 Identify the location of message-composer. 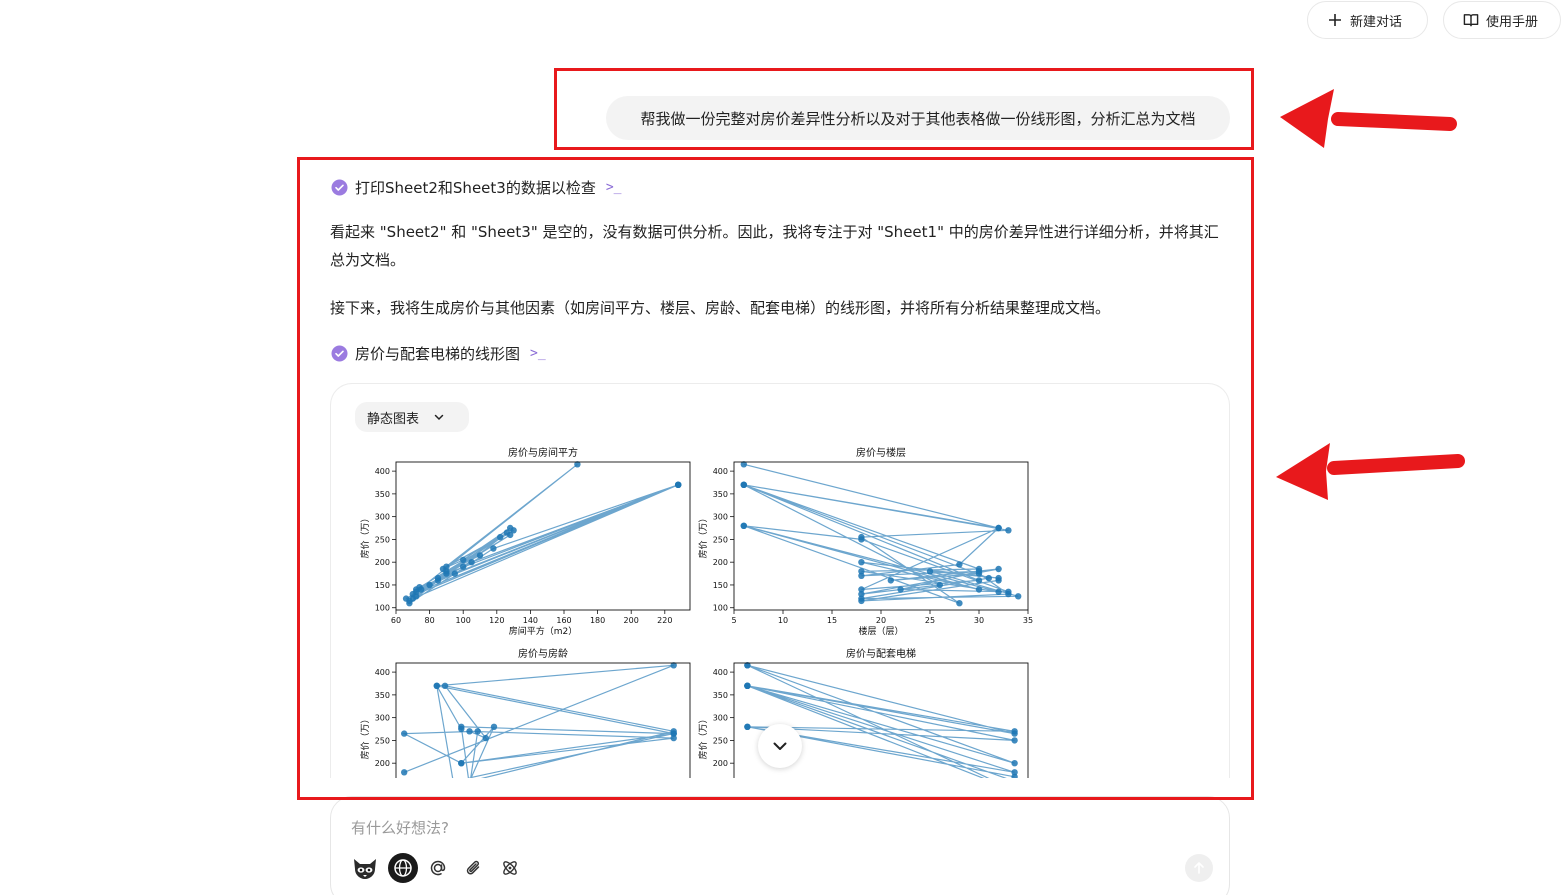
(780, 845).